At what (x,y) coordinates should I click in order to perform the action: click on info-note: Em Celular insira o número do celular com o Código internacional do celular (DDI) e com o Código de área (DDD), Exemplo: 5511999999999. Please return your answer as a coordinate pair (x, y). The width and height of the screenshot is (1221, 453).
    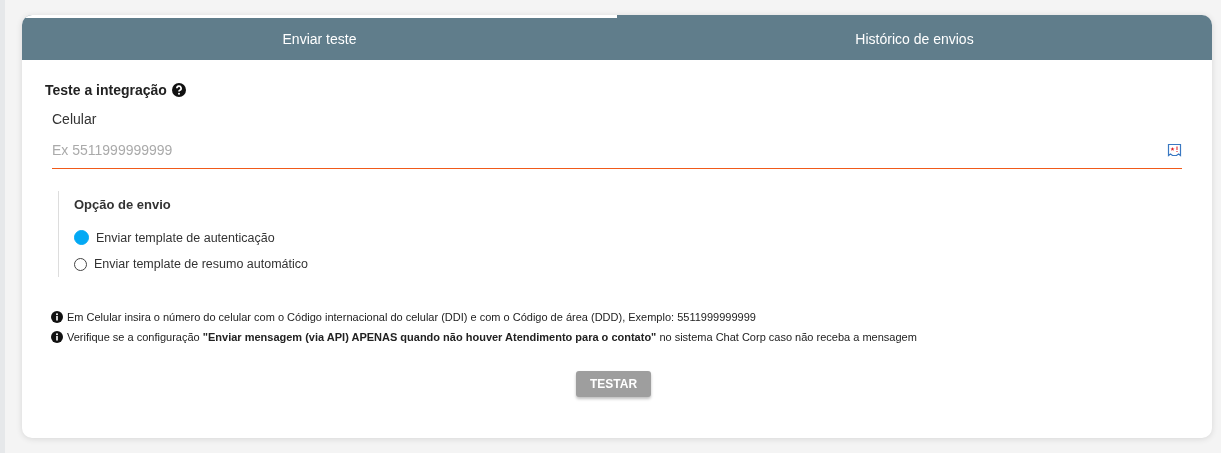
    Looking at the image, I should click on (411, 317).